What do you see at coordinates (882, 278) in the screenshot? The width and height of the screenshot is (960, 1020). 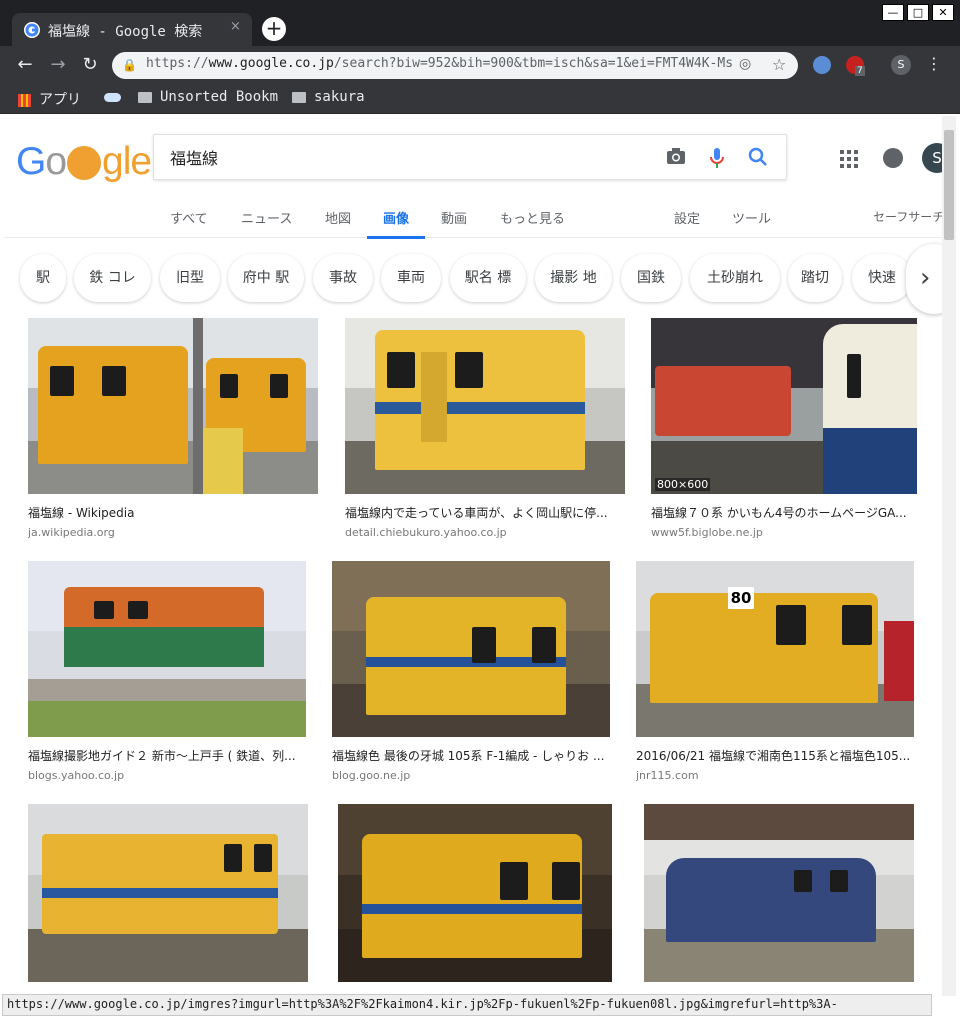 I see `chip: 快速` at bounding box center [882, 278].